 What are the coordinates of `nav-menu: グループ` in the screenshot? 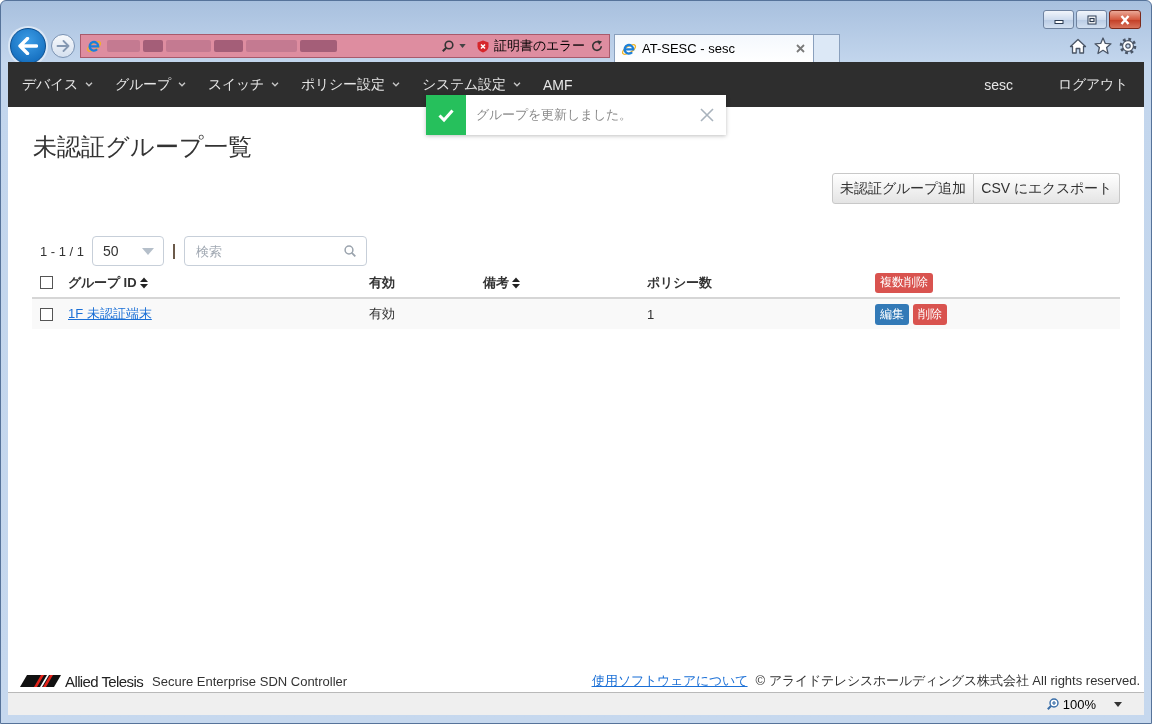 It's located at (150, 84).